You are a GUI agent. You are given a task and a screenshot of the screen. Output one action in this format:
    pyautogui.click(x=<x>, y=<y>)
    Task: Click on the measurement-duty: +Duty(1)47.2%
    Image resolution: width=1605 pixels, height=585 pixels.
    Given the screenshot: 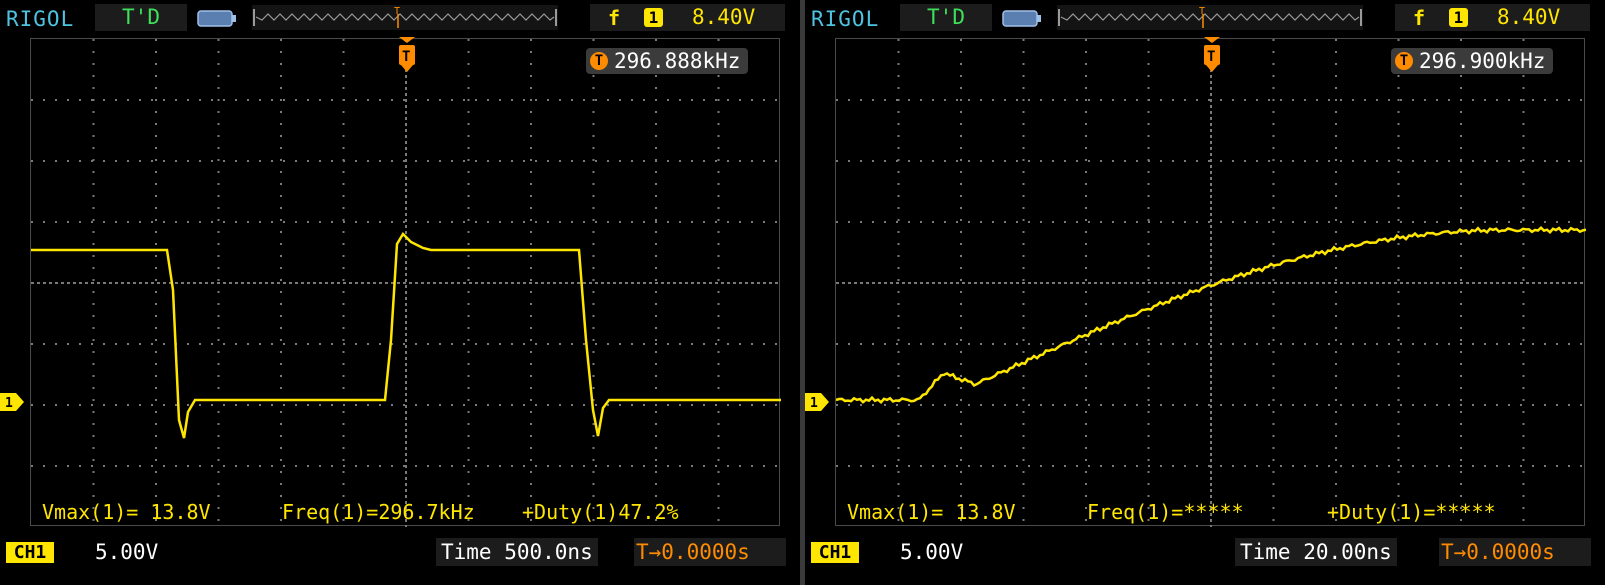 What is the action you would take?
    pyautogui.click(x=600, y=512)
    